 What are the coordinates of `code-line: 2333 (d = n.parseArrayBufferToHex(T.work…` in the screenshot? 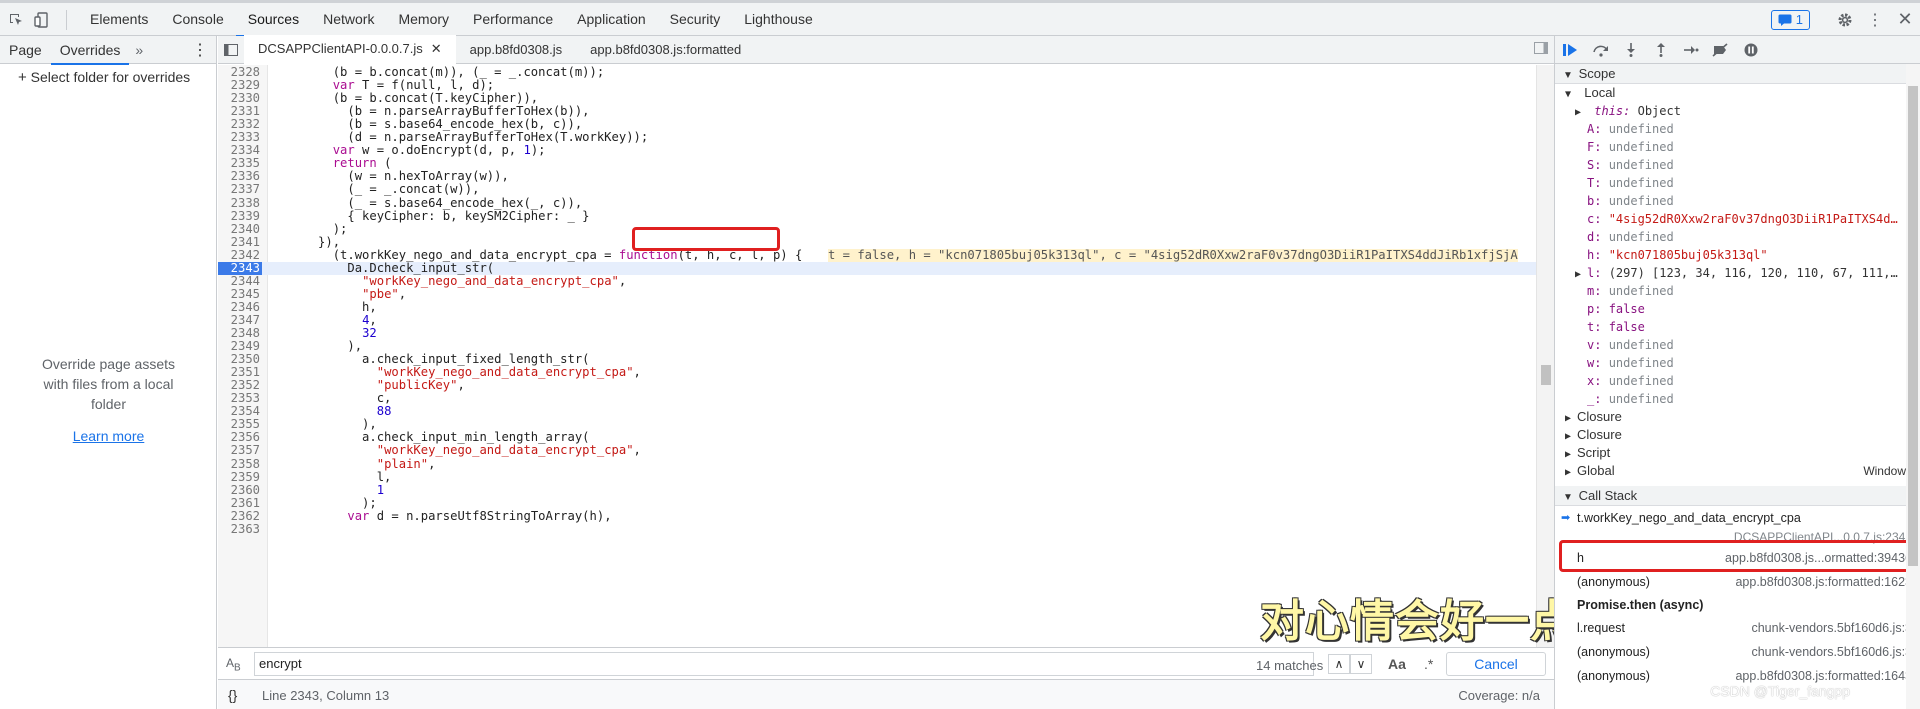 It's located at (877, 137).